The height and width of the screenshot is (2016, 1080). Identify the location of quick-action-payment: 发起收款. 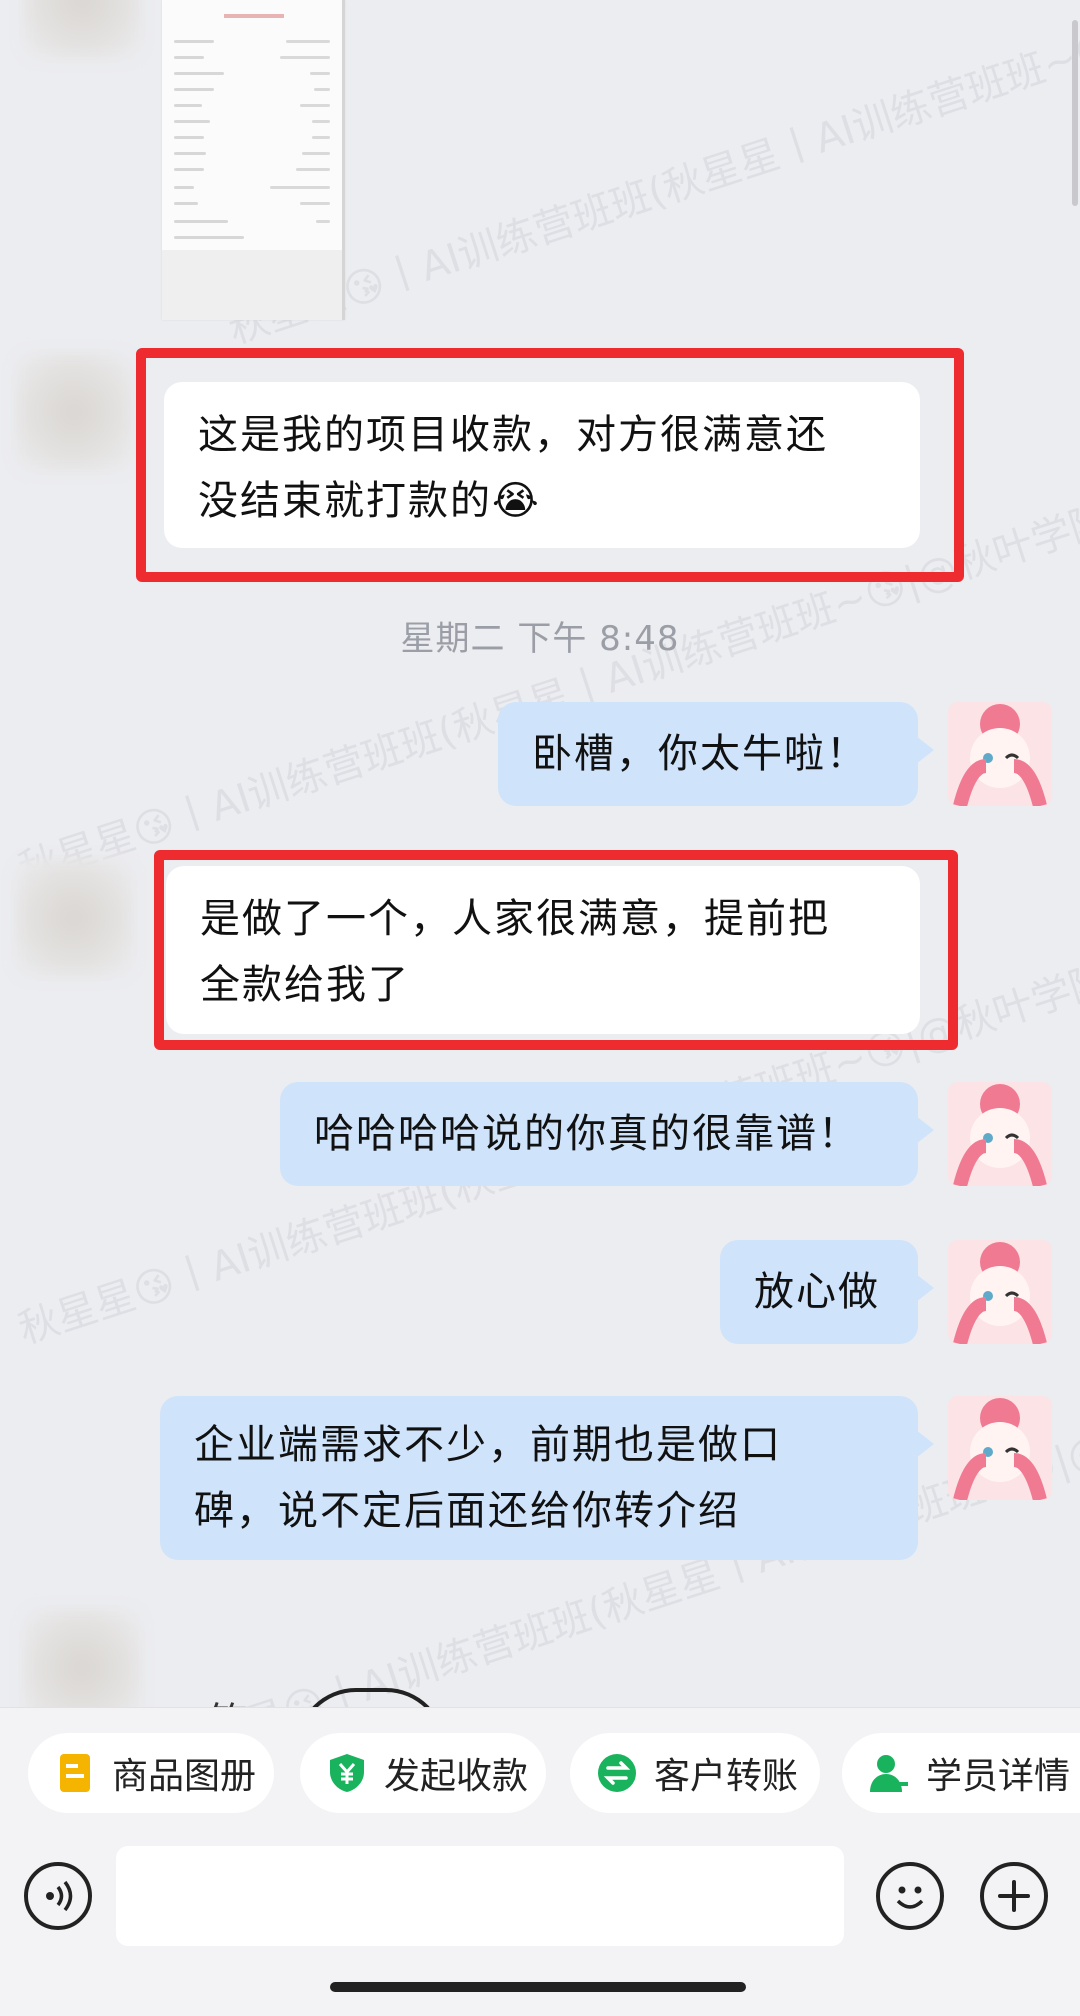
(423, 1773).